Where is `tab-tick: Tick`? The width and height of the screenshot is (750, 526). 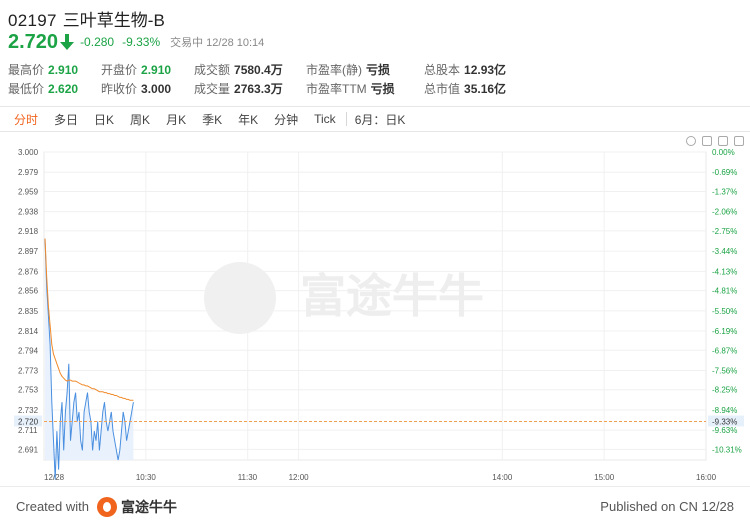
tab-tick: Tick is located at coordinates (325, 119).